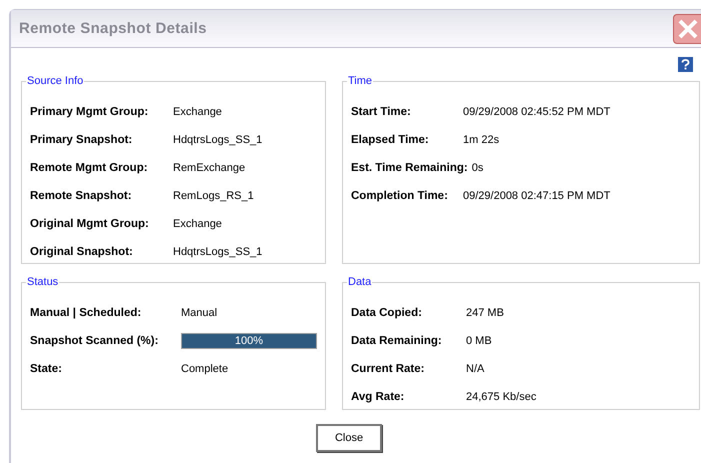  What do you see at coordinates (387, 313) in the screenshot?
I see `field-label: Data Copied:` at bounding box center [387, 313].